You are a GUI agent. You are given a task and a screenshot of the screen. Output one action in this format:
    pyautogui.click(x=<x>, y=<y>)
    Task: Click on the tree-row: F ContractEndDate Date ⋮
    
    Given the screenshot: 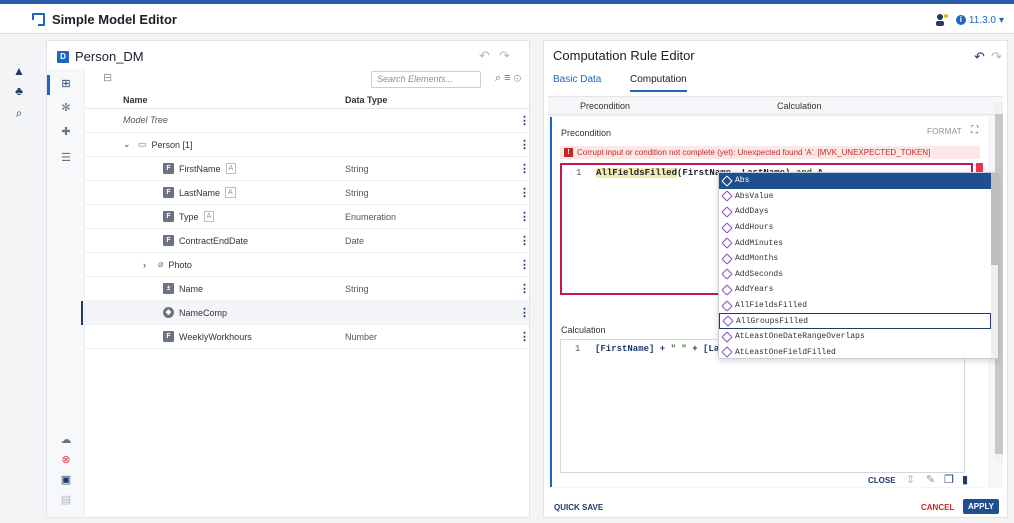 What is the action you would take?
    pyautogui.click(x=307, y=241)
    